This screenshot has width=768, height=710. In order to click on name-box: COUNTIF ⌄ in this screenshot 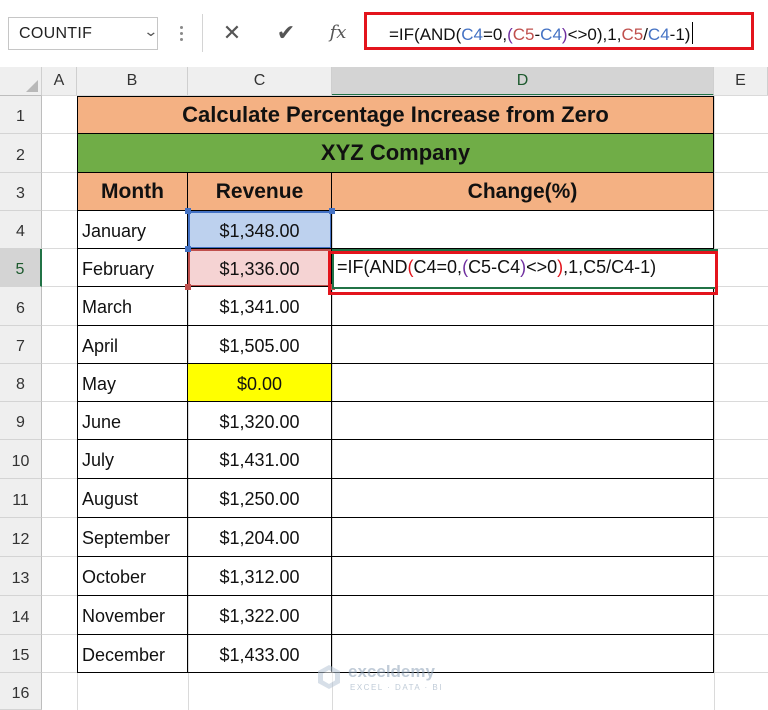, I will do `click(83, 33)`.